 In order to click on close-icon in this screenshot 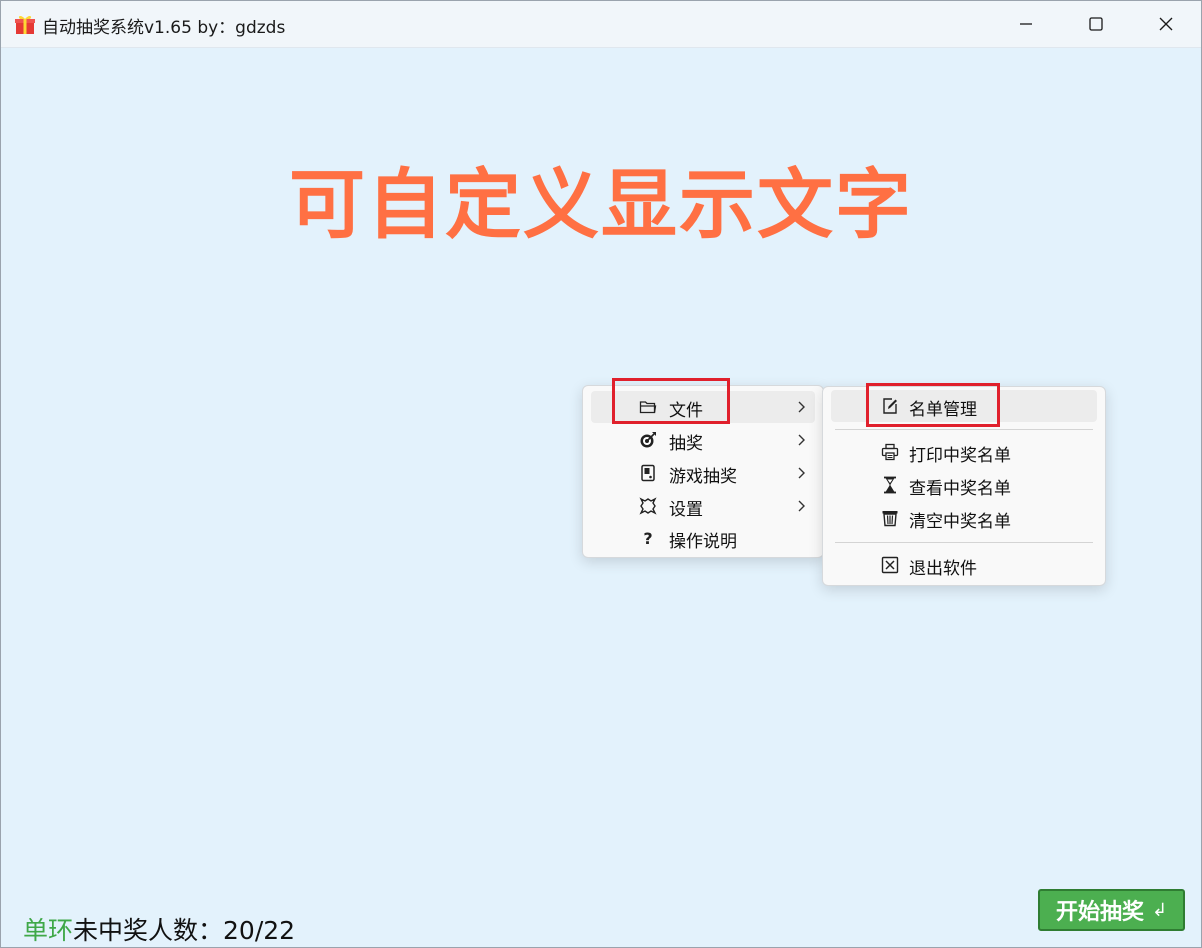, I will do `click(1166, 24)`.